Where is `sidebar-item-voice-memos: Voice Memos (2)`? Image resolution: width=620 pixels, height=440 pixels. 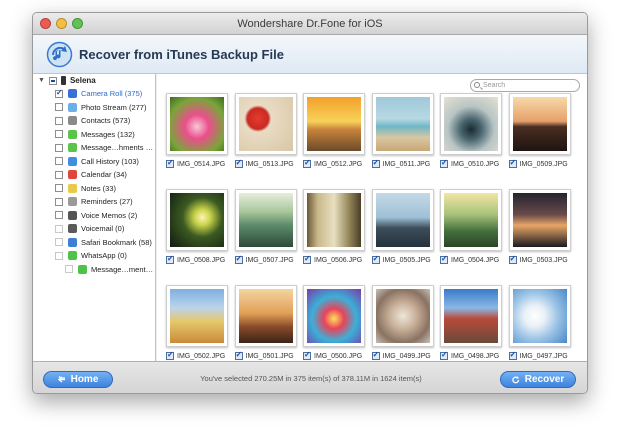 sidebar-item-voice-memos: Voice Memos (2) is located at coordinates (94, 216).